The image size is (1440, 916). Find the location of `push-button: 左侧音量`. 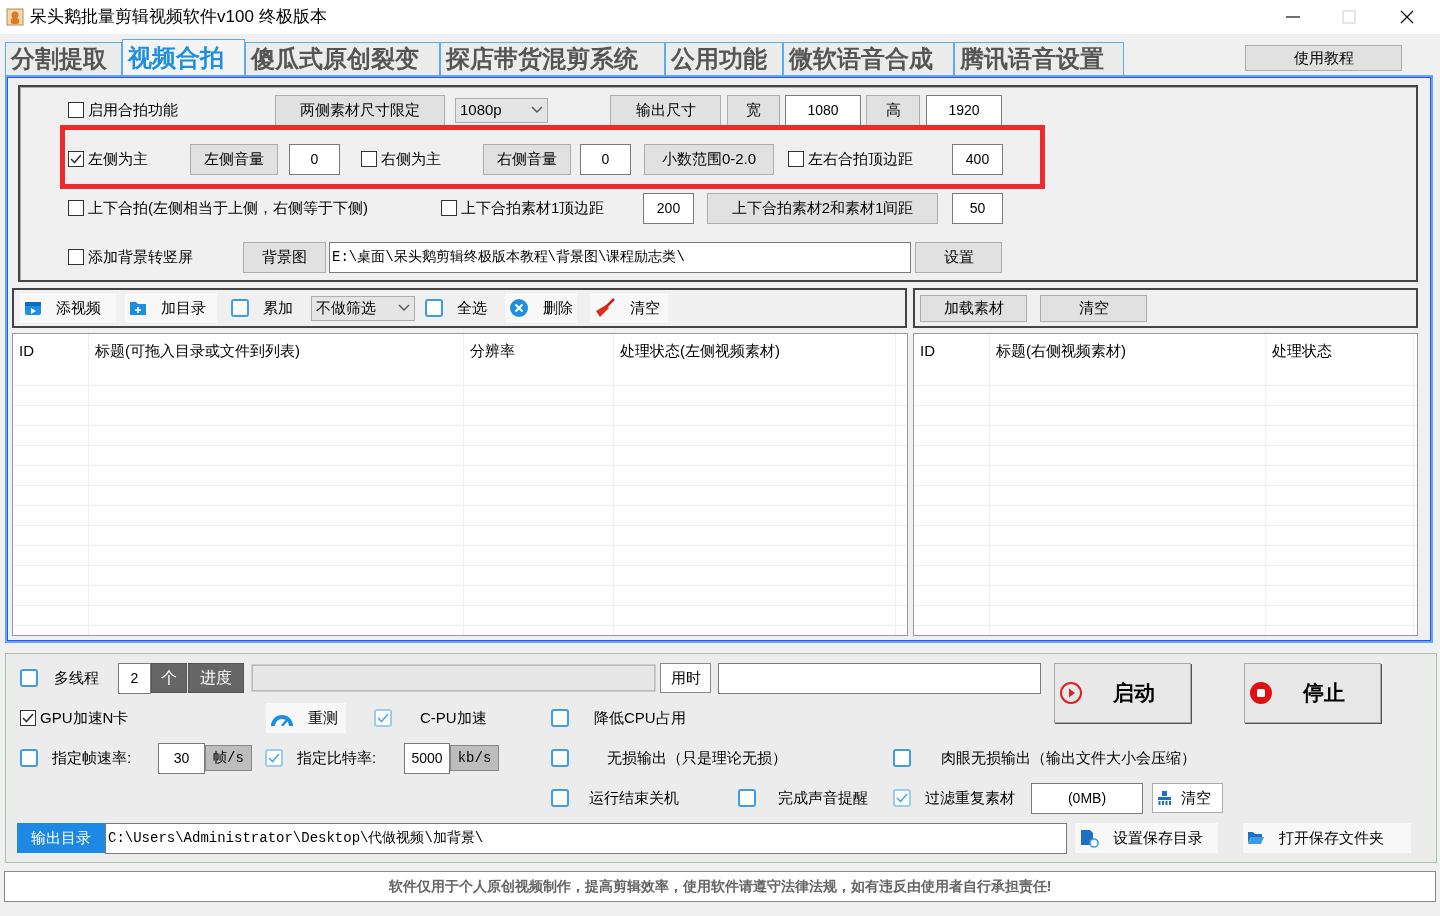

push-button: 左侧音量 is located at coordinates (234, 159).